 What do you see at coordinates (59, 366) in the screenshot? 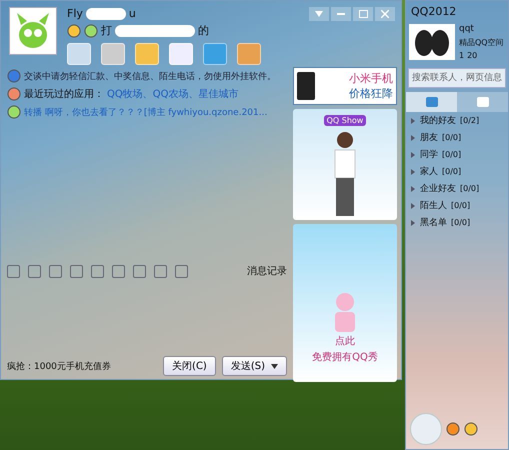
I see `promo-text: 疯抢：1000元手机充值券` at bounding box center [59, 366].